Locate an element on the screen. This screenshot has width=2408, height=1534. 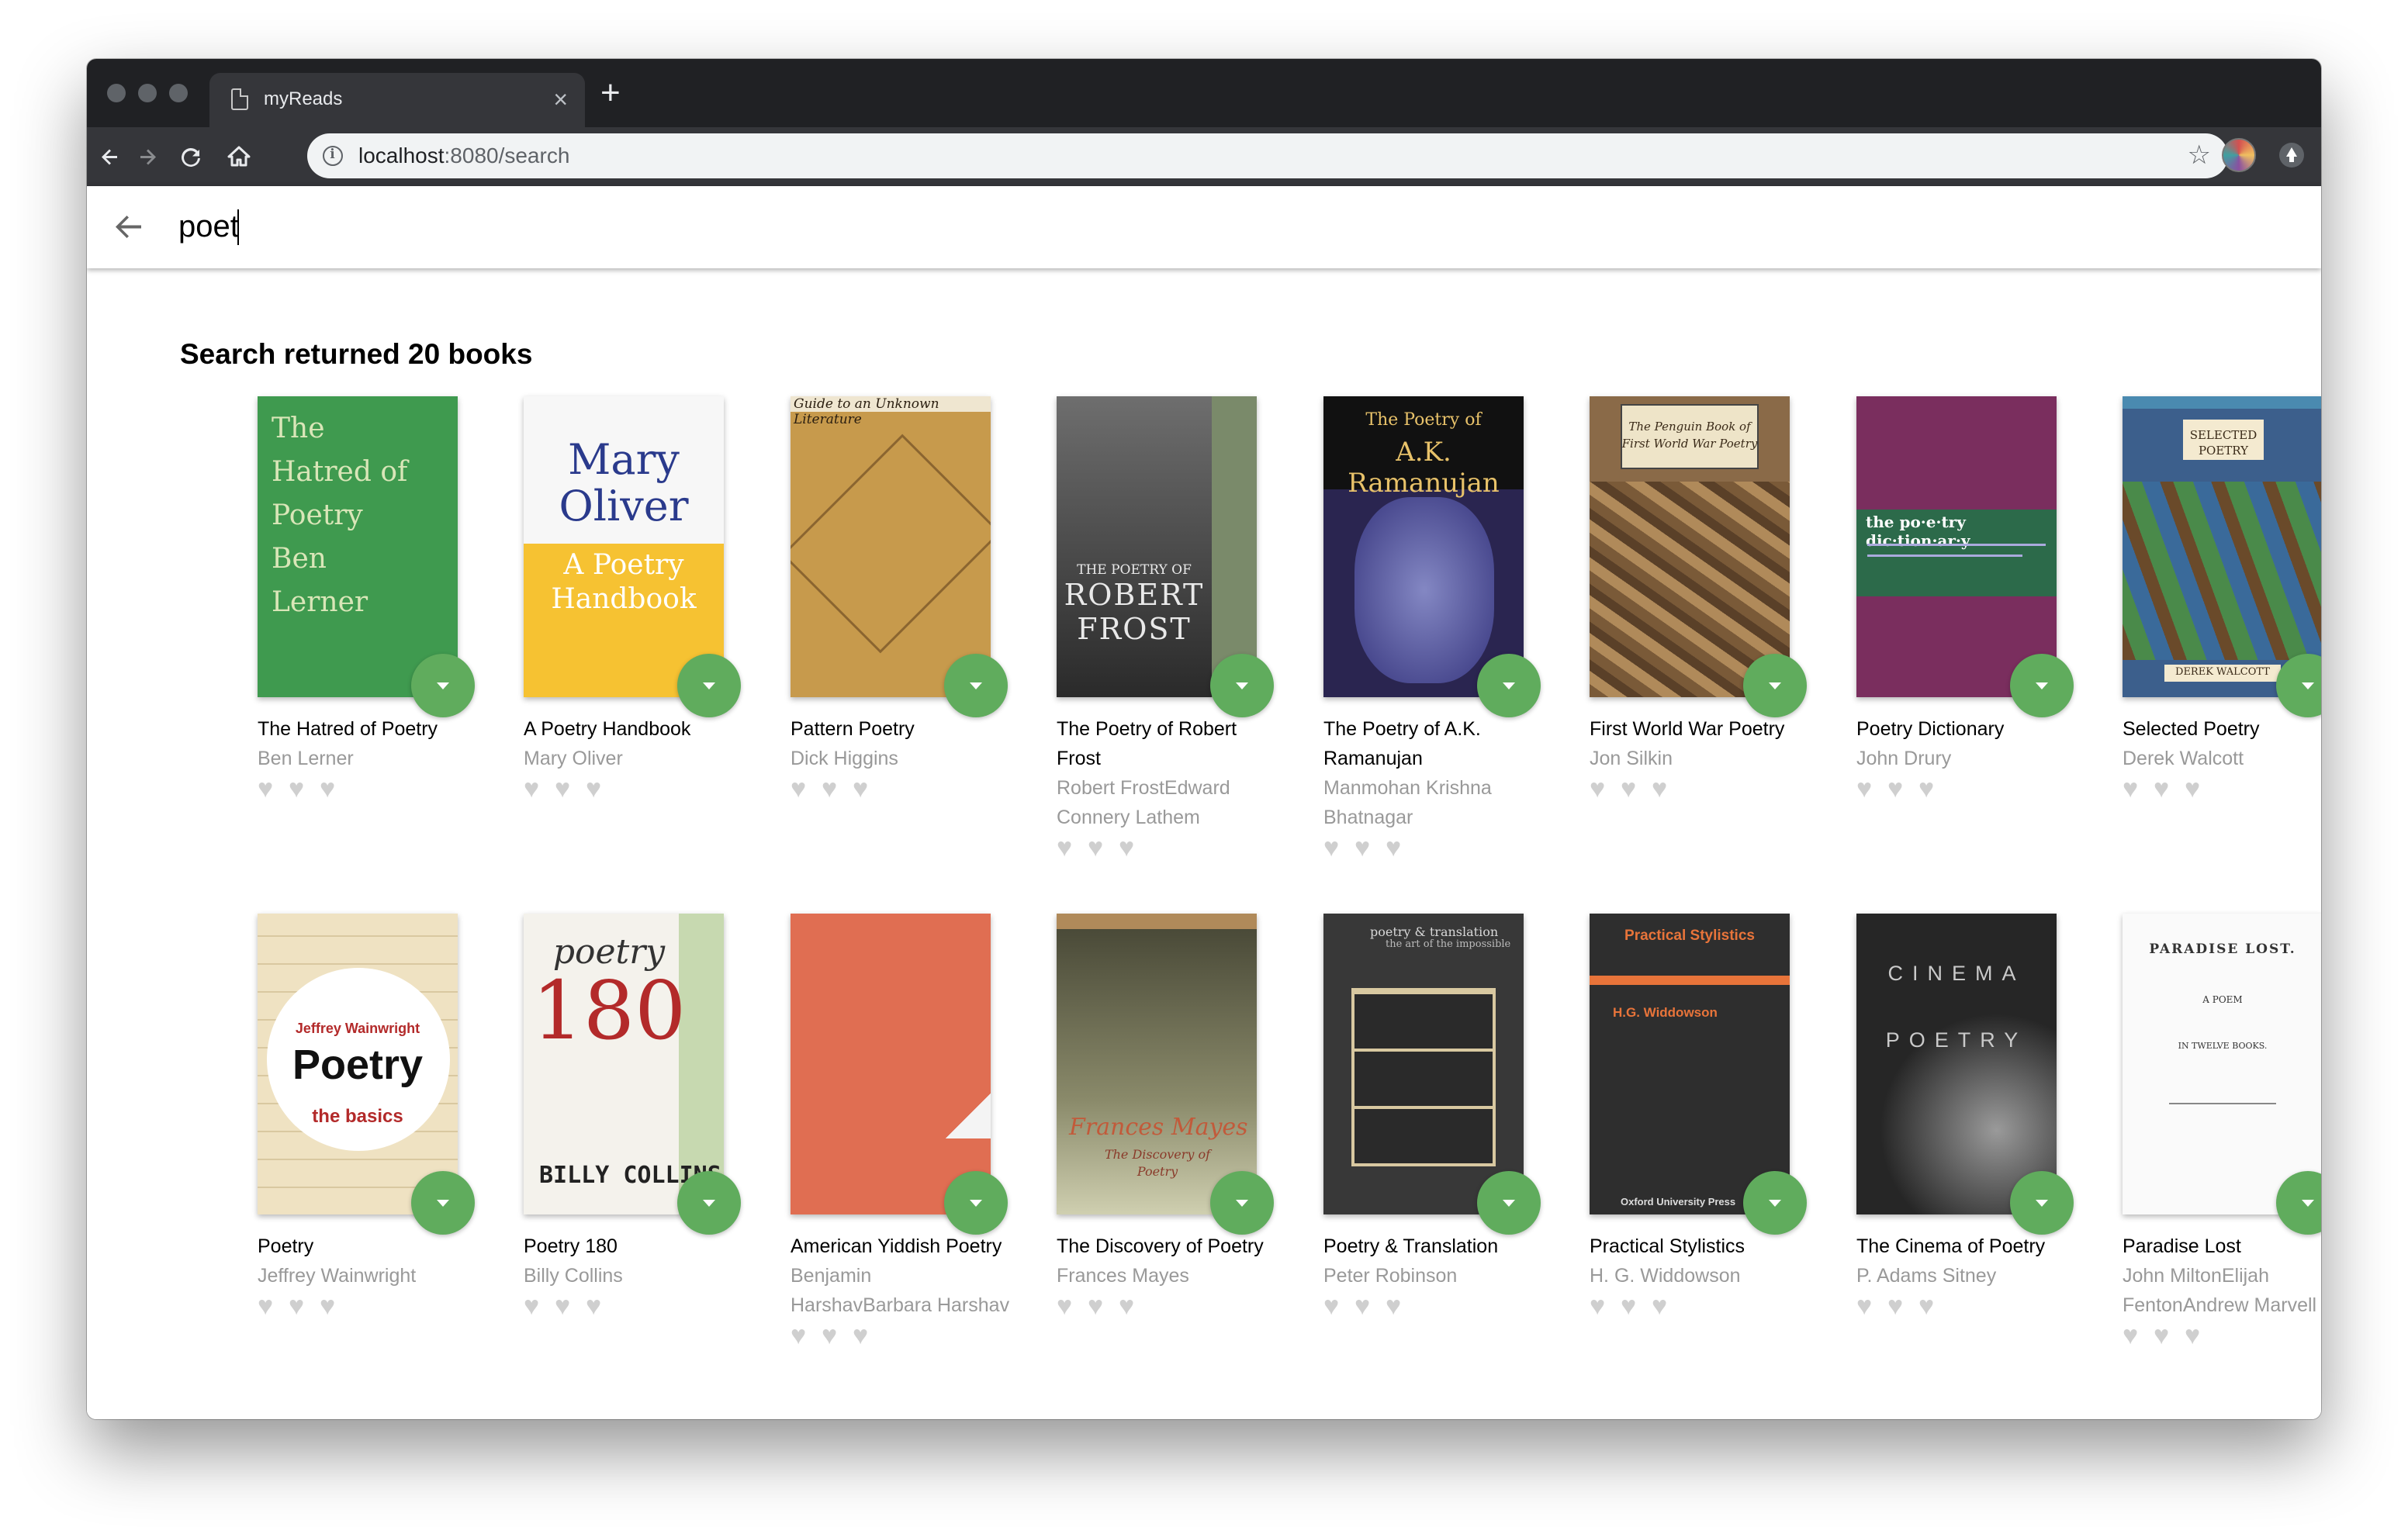
book-cover-image: SELECTED POETRY DEREK WALCOTT is located at coordinates (2222, 546).